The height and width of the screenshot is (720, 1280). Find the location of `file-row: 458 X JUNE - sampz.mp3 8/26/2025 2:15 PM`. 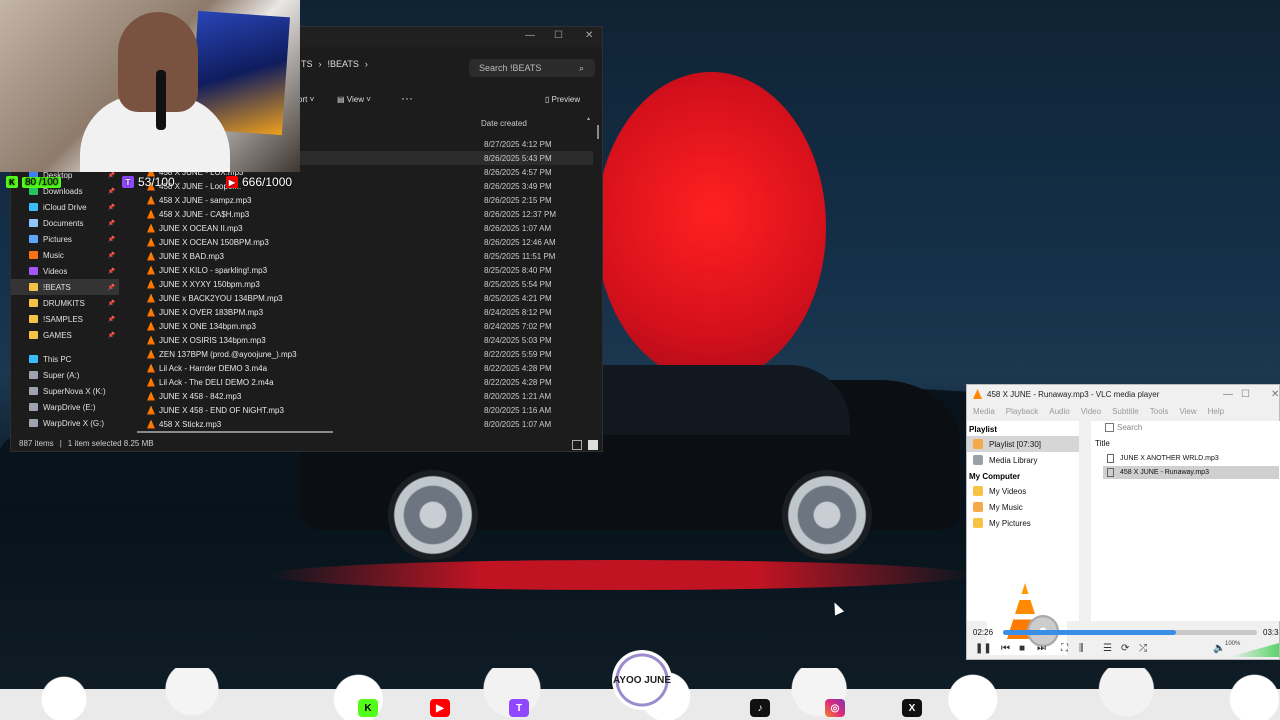

file-row: 458 X JUNE - sampz.mp3 8/26/2025 2:15 PM is located at coordinates (363, 200).